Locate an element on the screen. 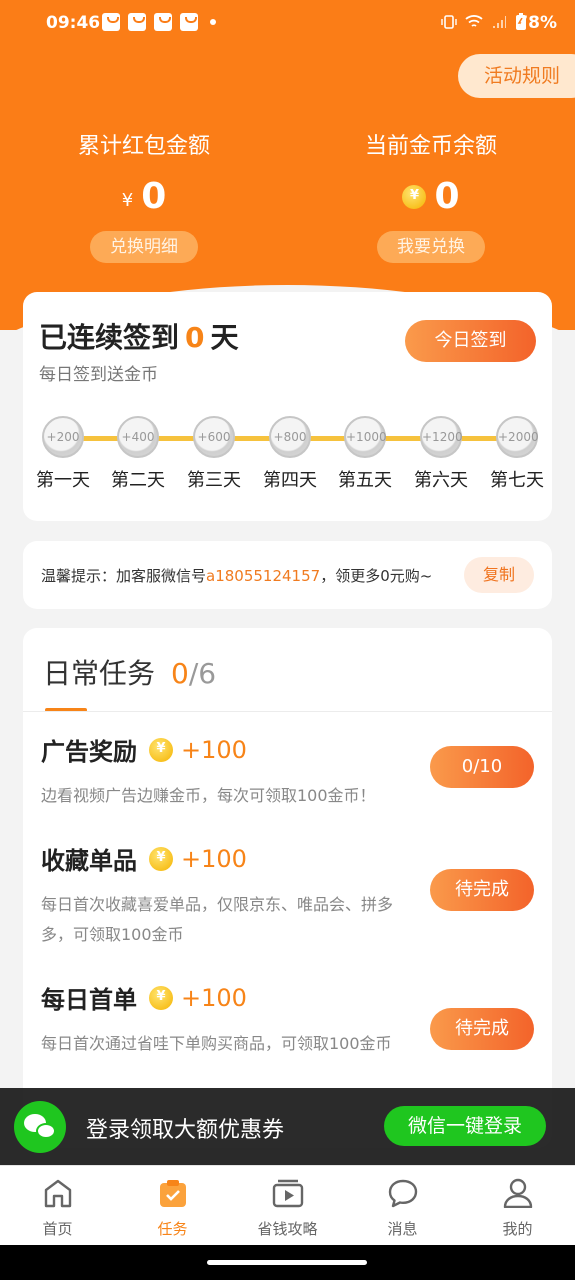  tab-money-guide: 省钱攻略 is located at coordinates (287, 1205).